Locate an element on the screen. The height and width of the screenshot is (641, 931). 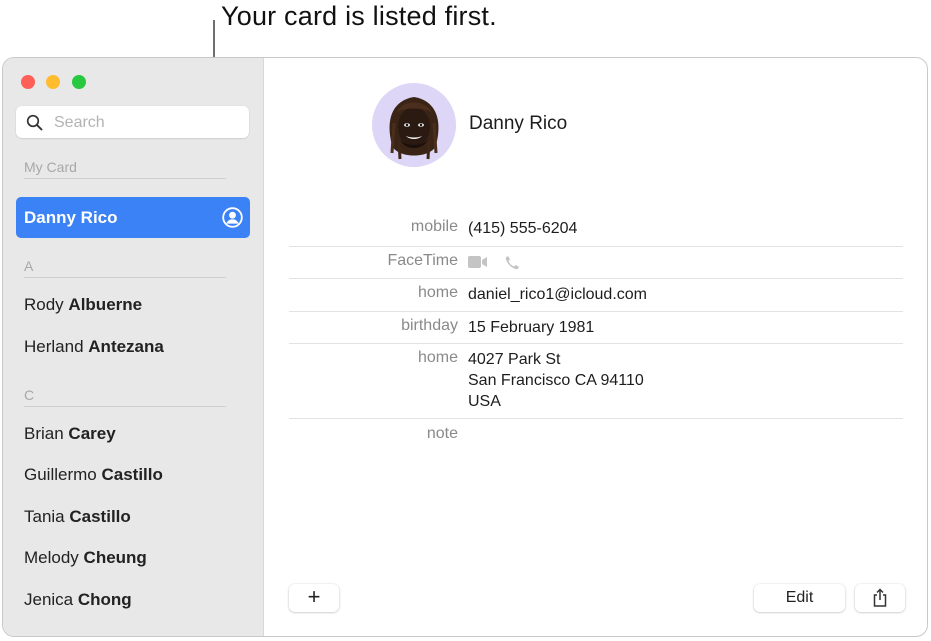
address-line2: San Francisco CA 94110 is located at coordinates (556, 380).